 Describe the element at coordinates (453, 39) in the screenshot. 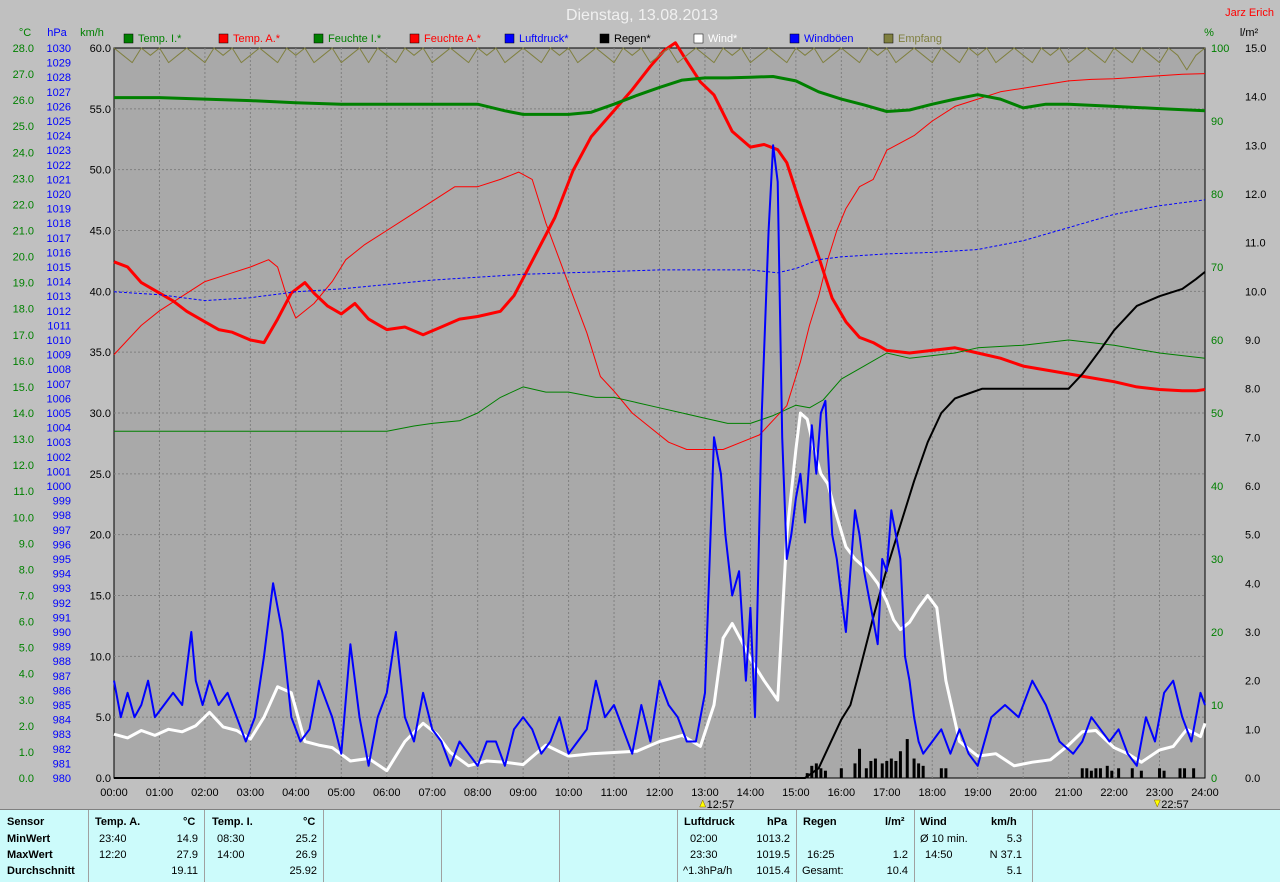

I see `legend-label: Feuchte A.*` at that location.